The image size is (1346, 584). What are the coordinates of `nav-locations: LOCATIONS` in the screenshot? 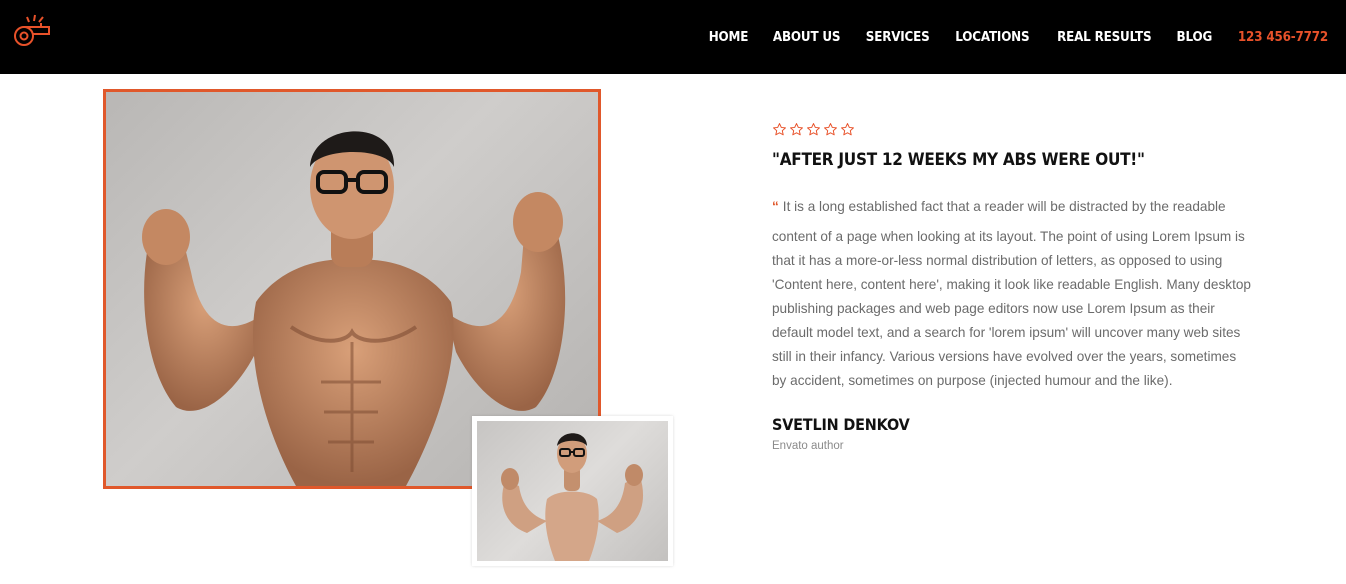 It's located at (992, 37).